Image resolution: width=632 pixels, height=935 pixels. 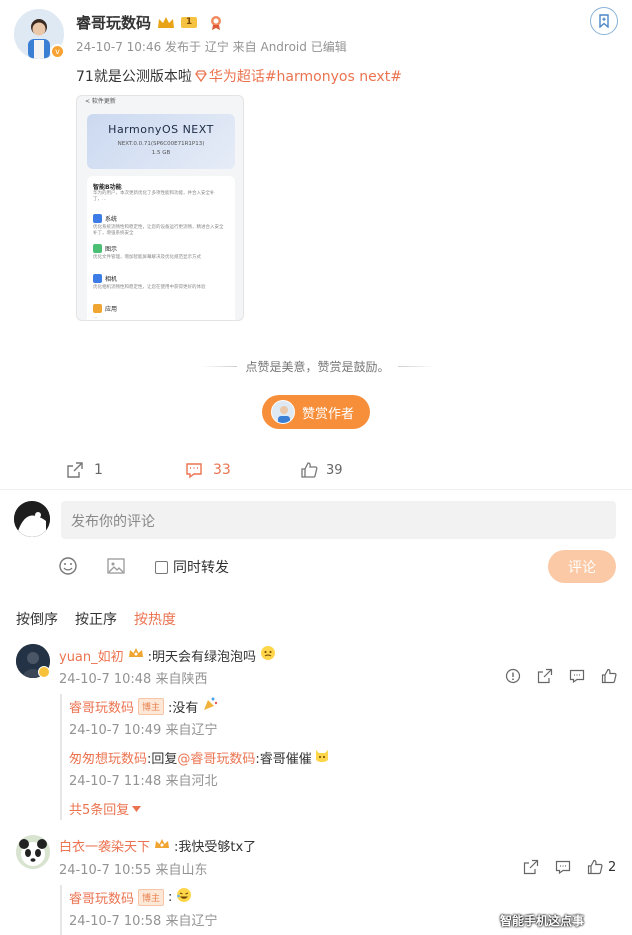 I want to click on current-user-avatar, so click(x=32, y=519).